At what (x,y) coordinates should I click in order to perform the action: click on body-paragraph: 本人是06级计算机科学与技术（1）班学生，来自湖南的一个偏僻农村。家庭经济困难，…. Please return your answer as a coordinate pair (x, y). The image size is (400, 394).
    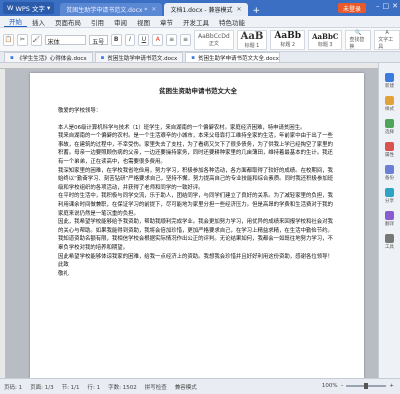
    Looking at the image, I should click on (182, 127).